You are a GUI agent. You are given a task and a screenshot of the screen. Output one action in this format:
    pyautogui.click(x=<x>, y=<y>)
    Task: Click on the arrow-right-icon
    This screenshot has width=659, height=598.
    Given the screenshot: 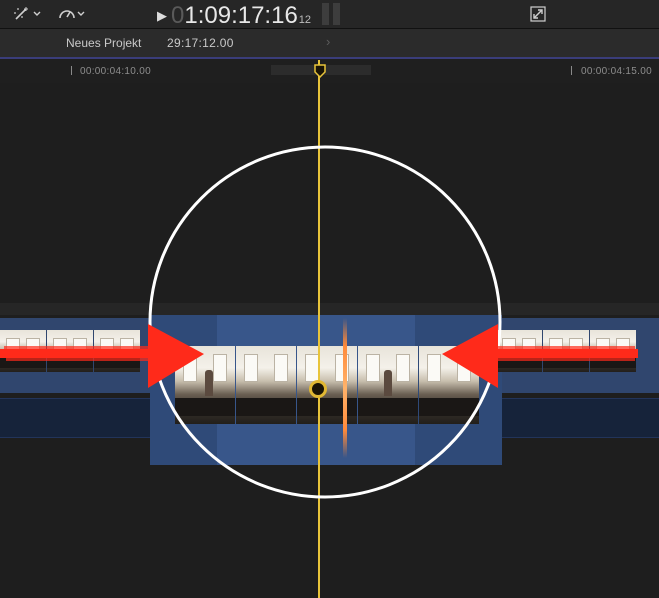 What is the action you would take?
    pyautogui.click(x=102, y=356)
    